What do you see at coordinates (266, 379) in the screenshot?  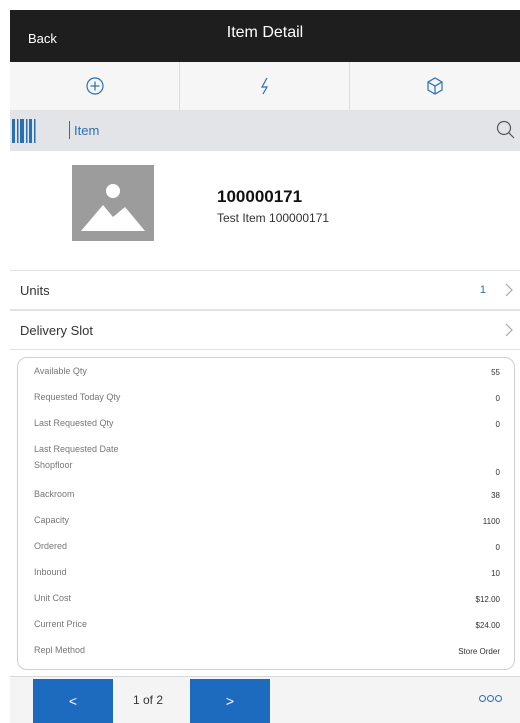 I see `detail-row: Available Qty 55` at bounding box center [266, 379].